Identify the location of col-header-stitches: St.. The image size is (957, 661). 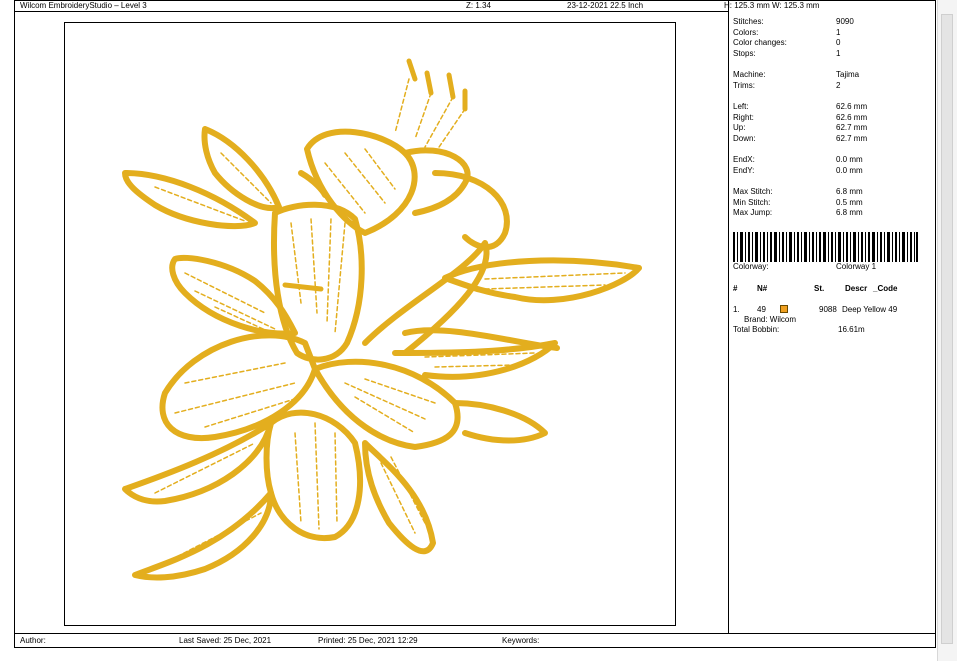
(819, 288).